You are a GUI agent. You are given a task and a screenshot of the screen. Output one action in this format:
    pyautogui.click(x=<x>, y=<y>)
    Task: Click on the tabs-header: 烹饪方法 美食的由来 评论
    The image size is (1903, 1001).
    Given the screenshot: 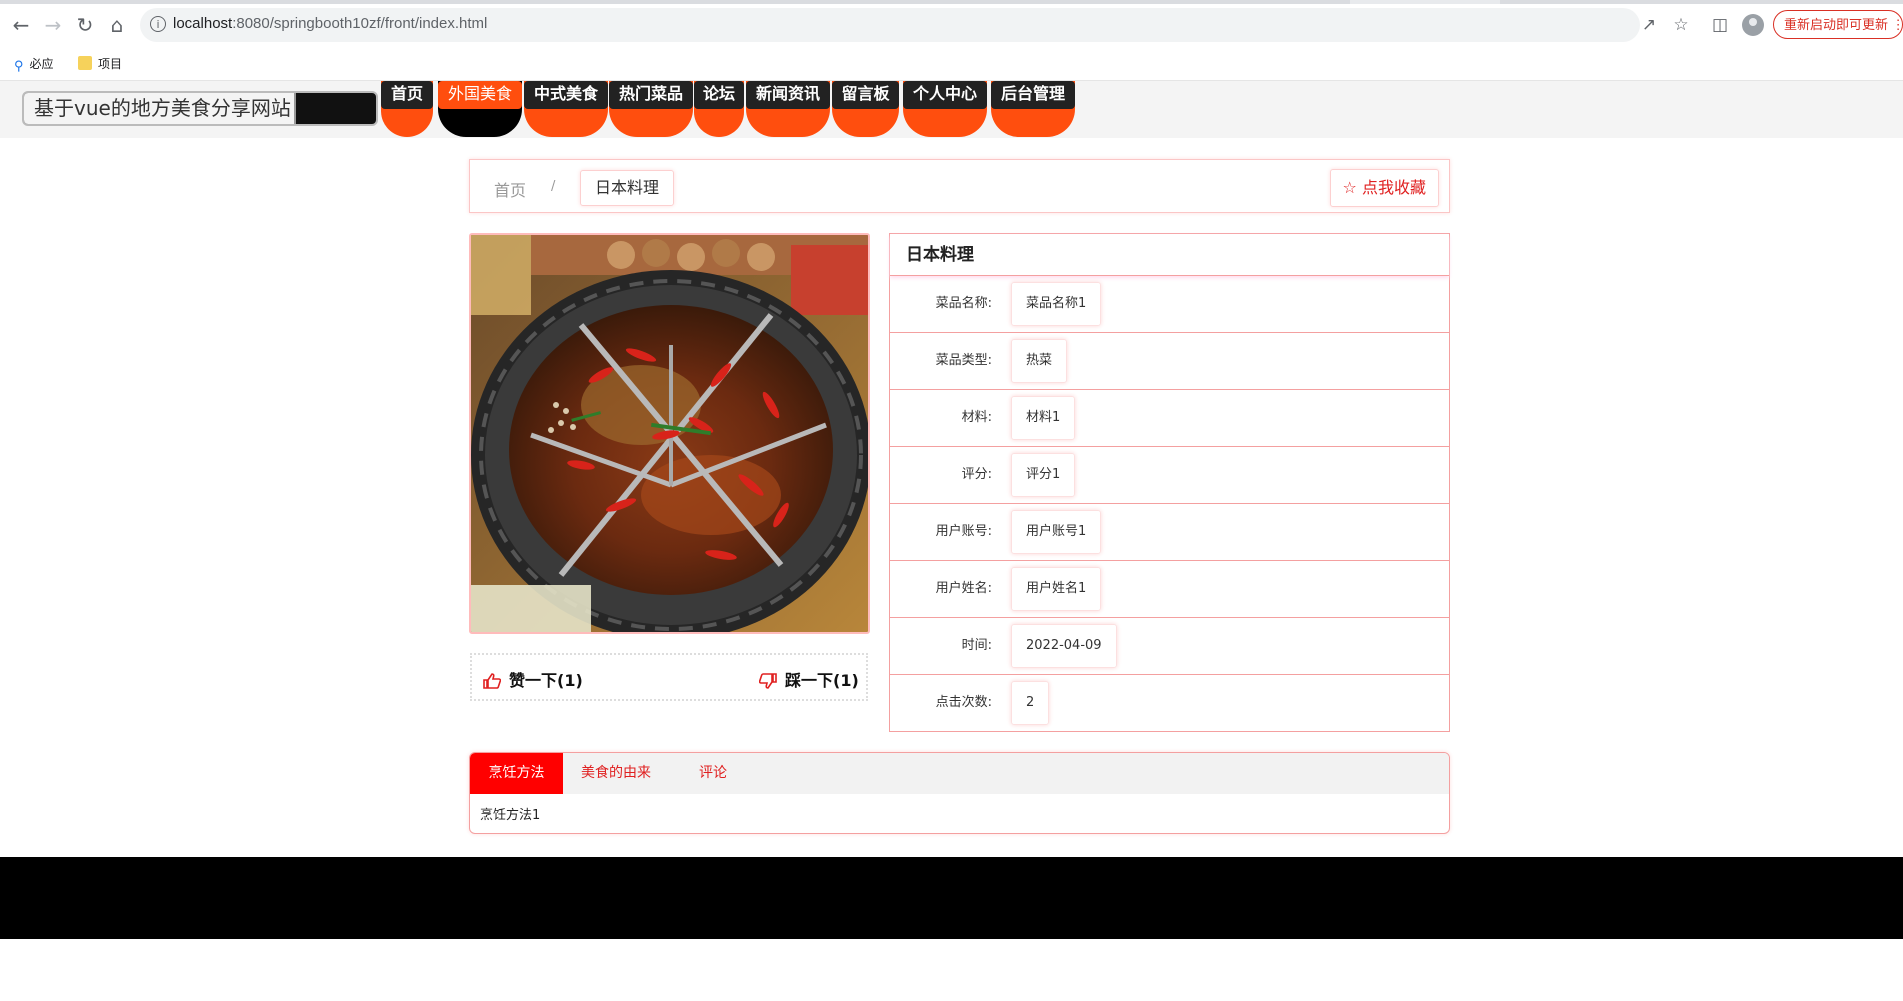 What is the action you would take?
    pyautogui.click(x=959, y=773)
    